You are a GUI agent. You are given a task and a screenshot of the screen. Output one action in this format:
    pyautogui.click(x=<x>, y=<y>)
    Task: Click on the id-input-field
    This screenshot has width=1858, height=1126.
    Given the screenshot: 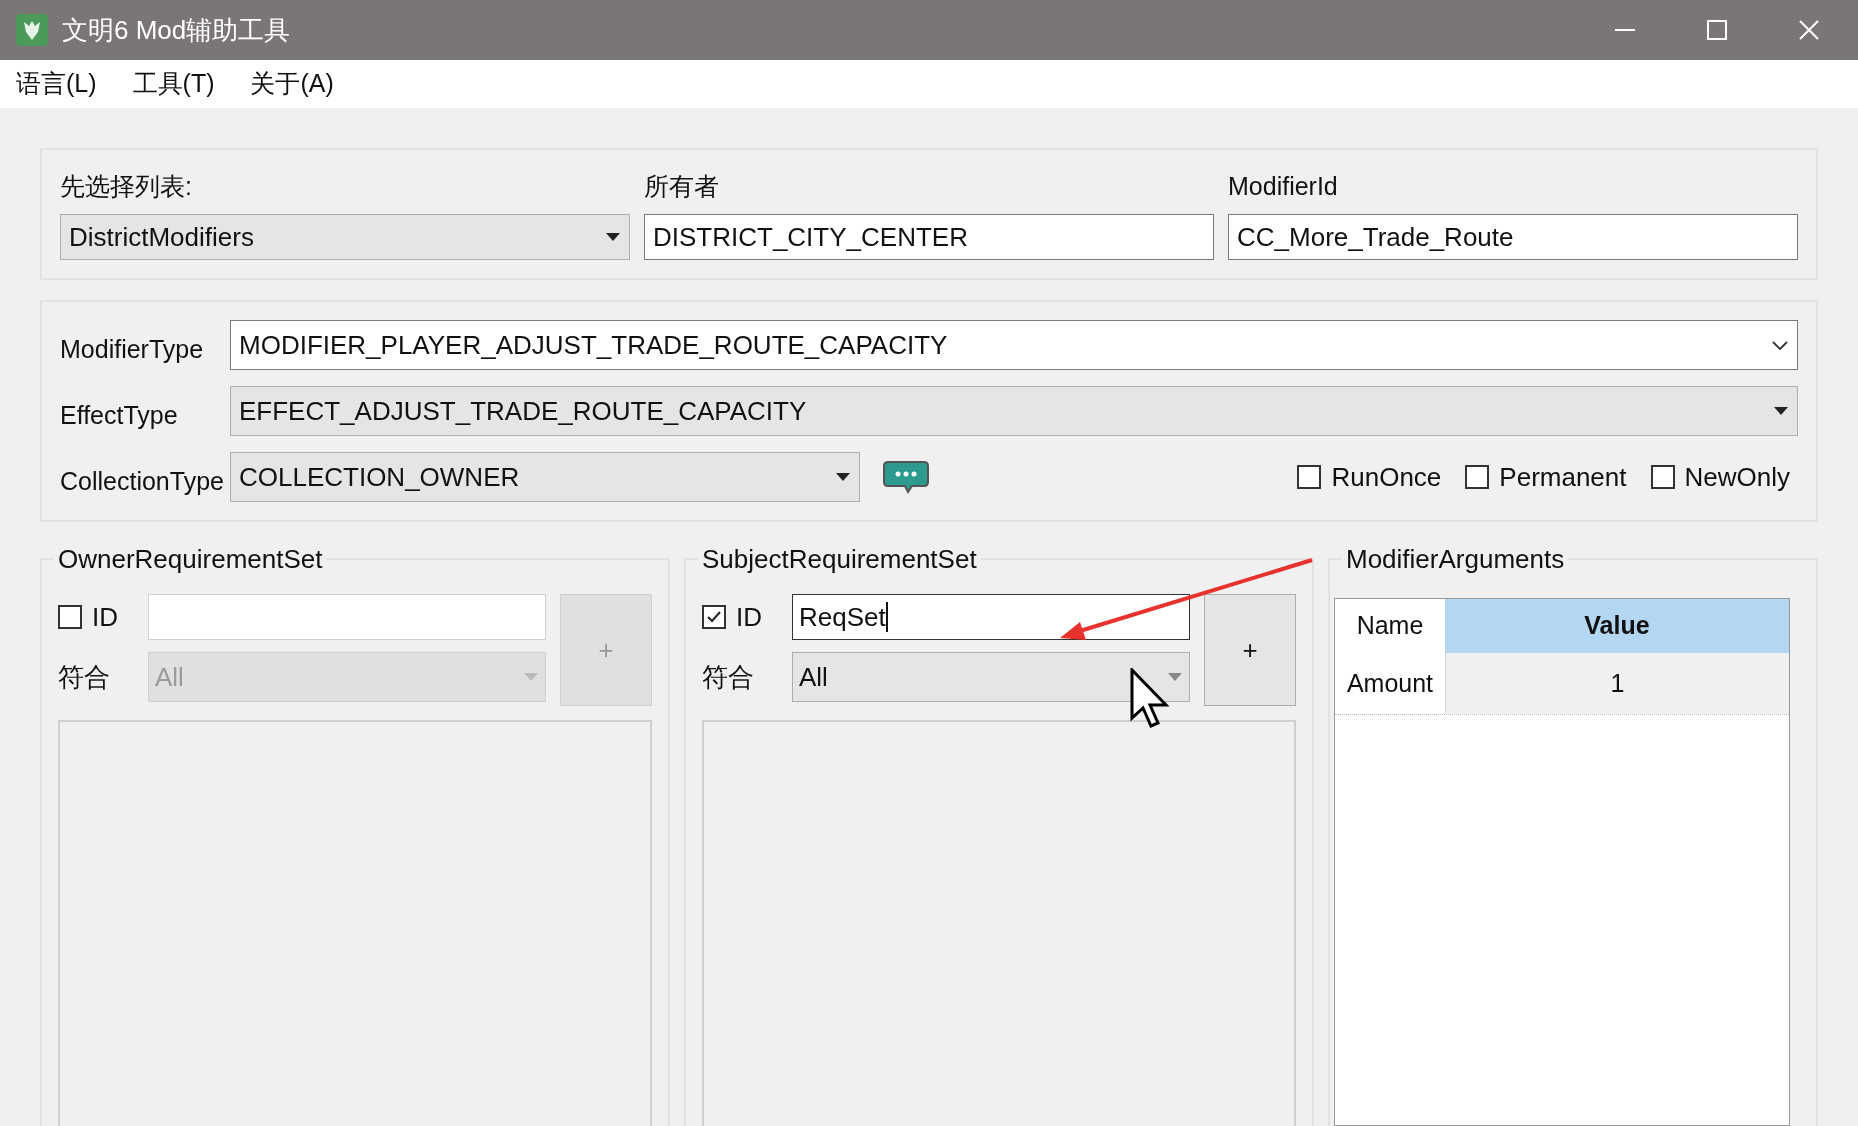 What is the action you would take?
    pyautogui.click(x=347, y=617)
    